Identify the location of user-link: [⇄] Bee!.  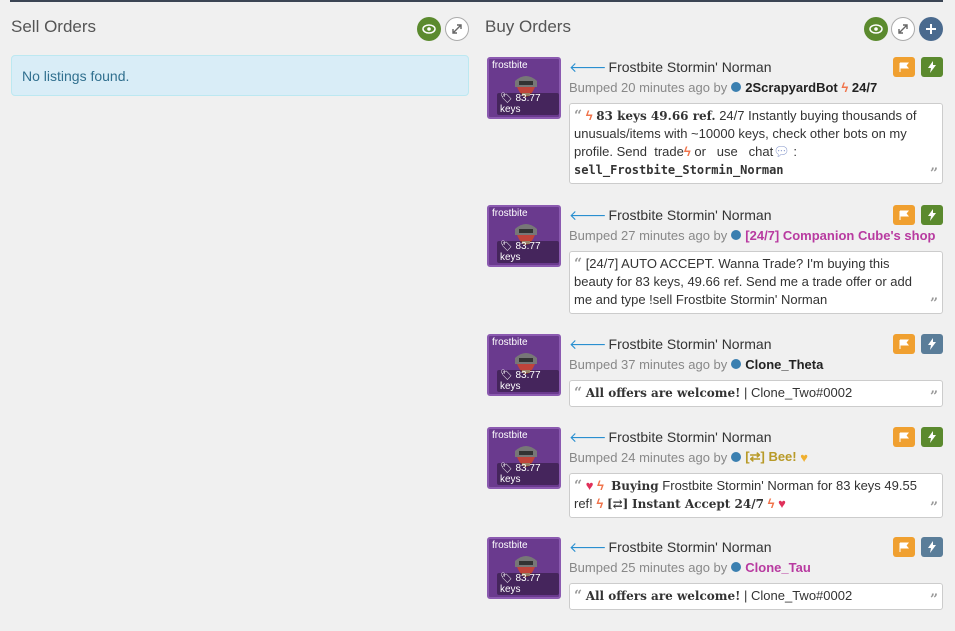
(770, 457).